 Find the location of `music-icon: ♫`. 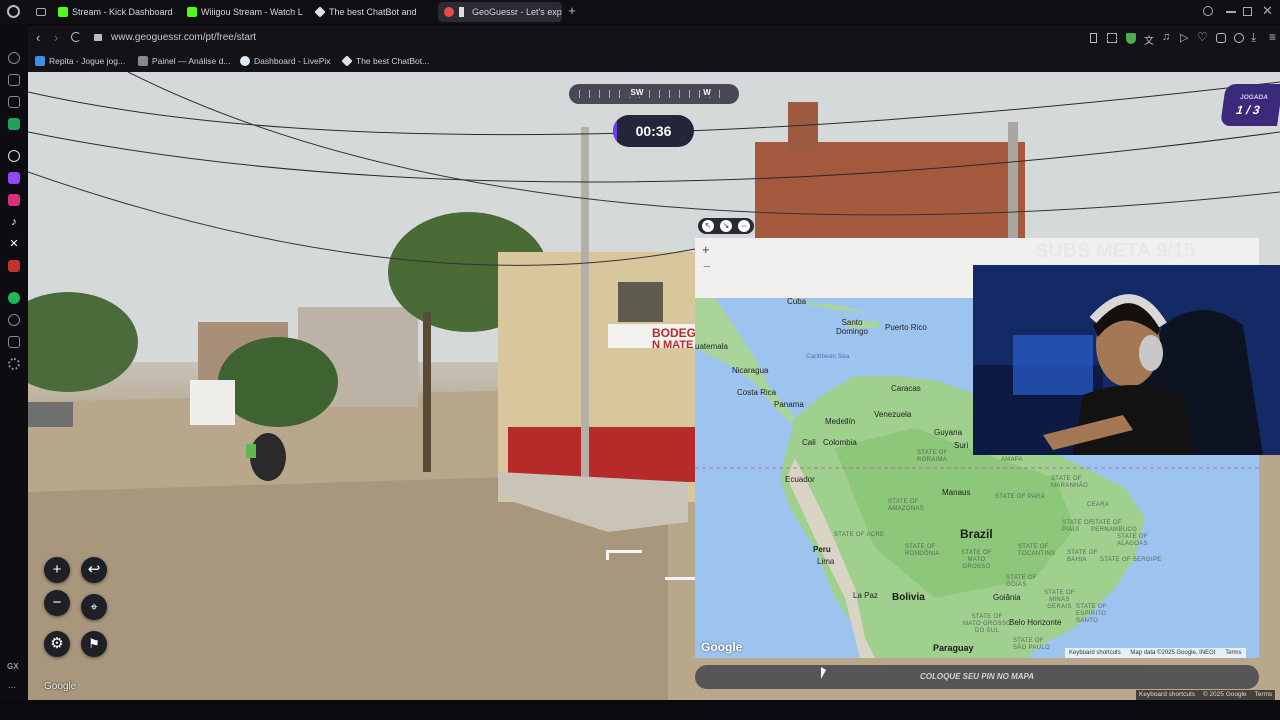

music-icon: ♫ is located at coordinates (1166, 37).